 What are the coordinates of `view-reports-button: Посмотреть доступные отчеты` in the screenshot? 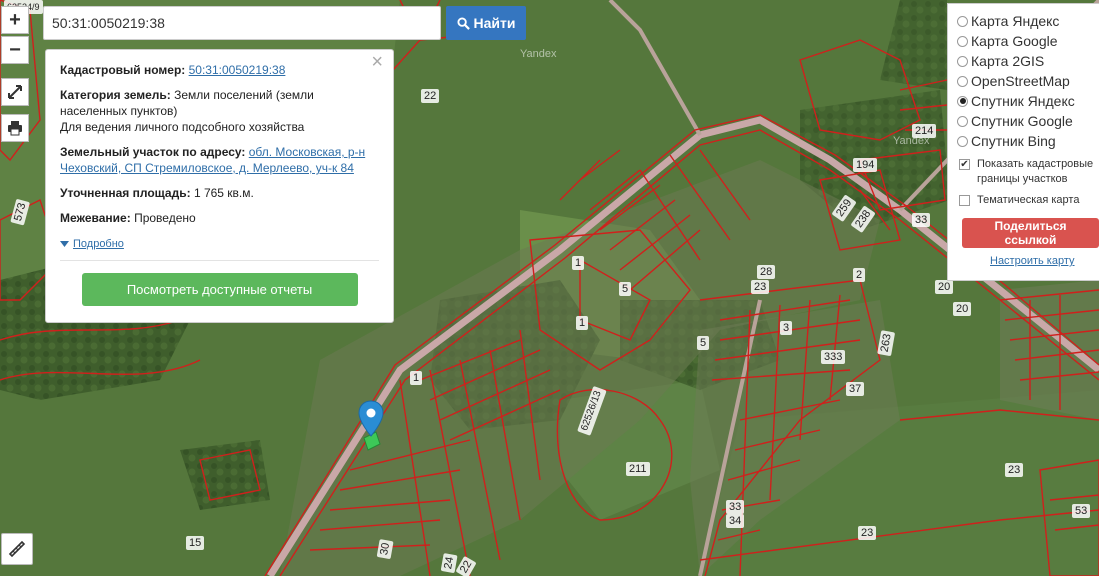 It's located at (219, 289).